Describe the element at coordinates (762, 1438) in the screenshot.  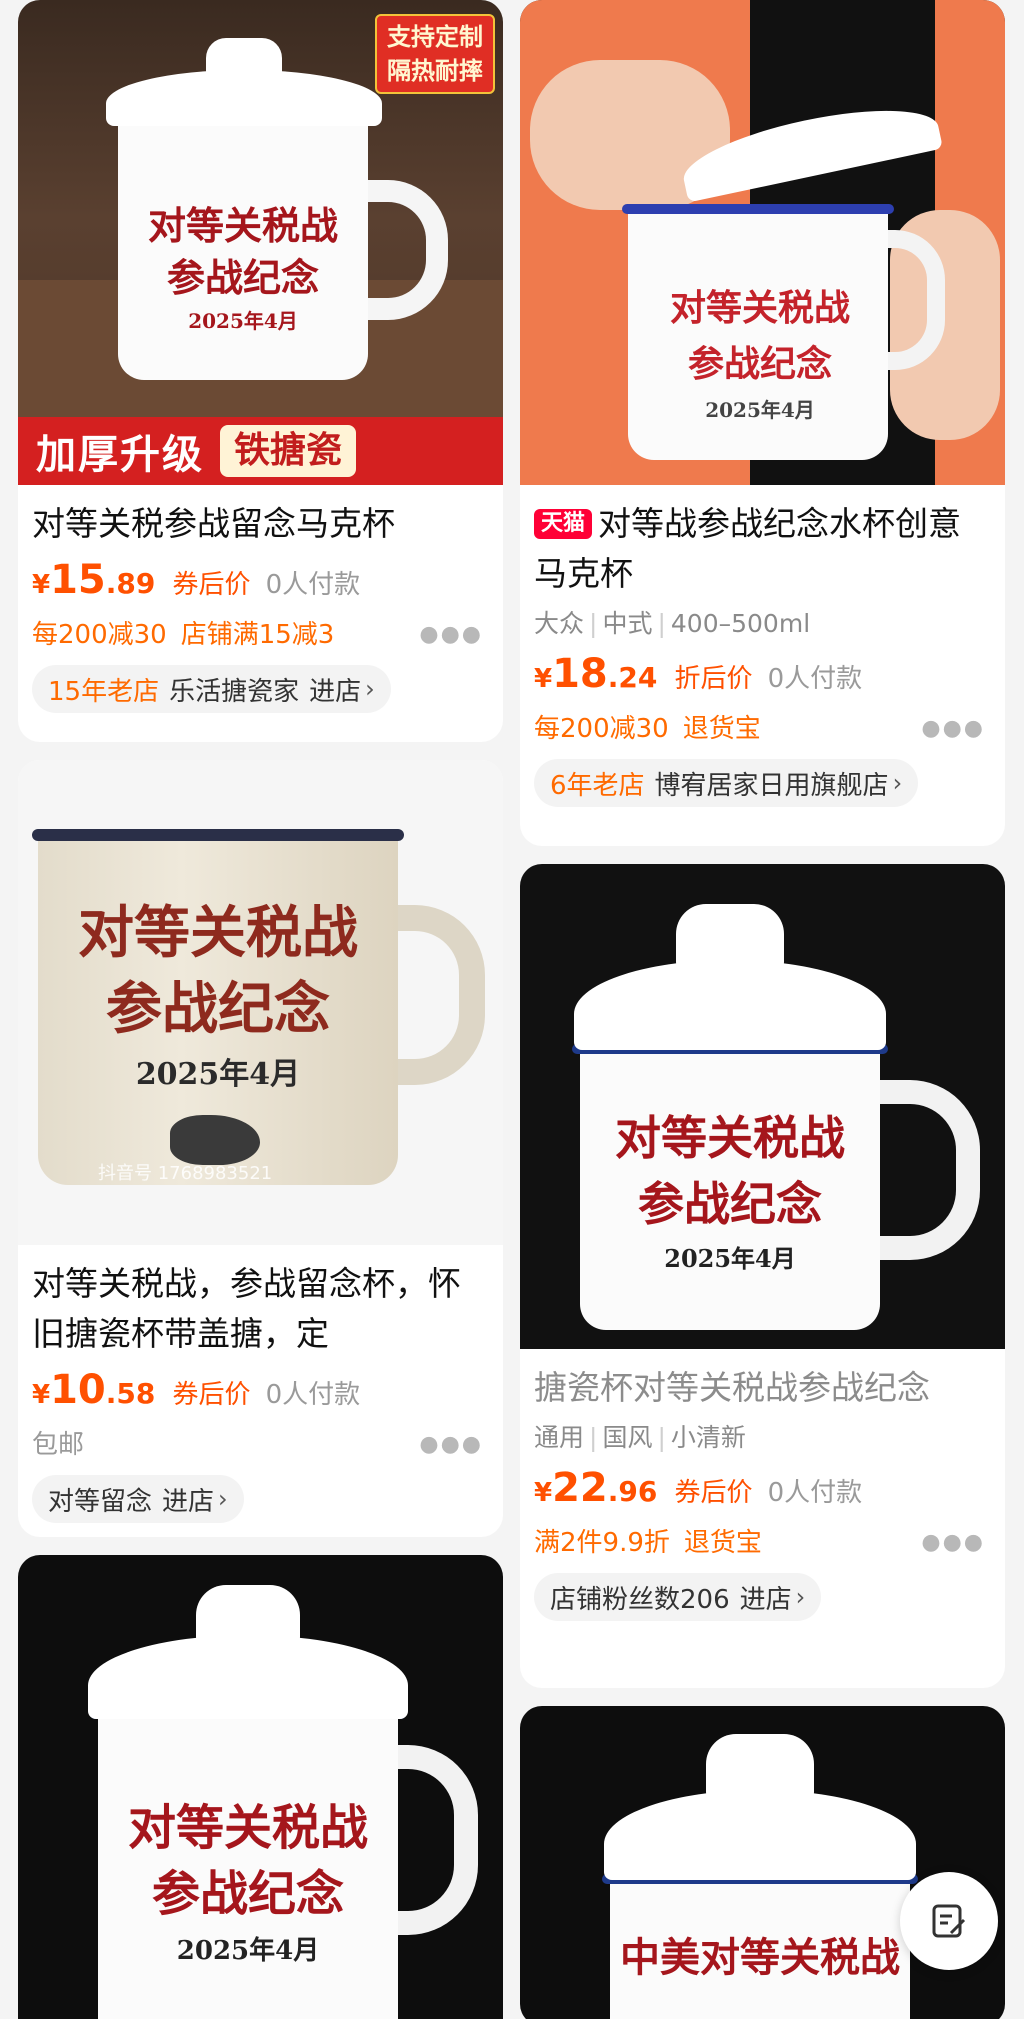
I see `attribute-tags: 通用 | 国风 | 小清新` at that location.